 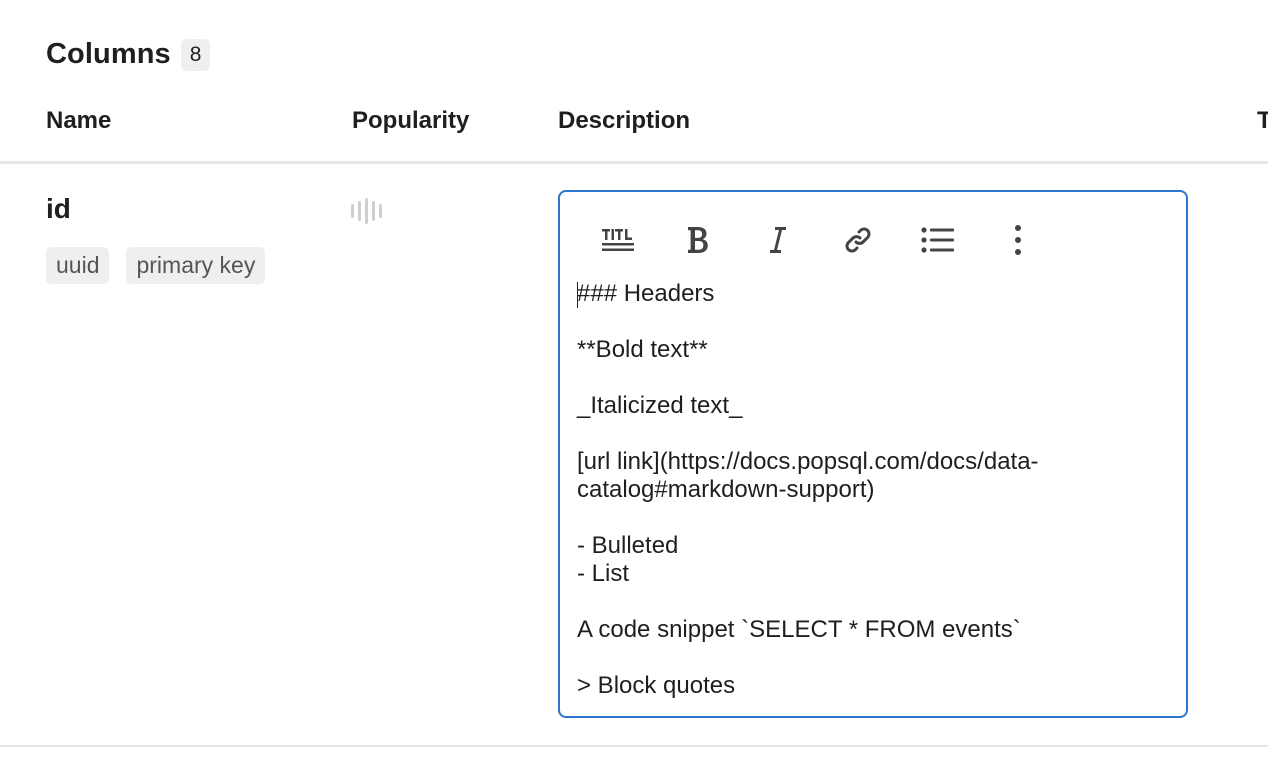 I want to click on column-header-type: T, so click(x=1262, y=121).